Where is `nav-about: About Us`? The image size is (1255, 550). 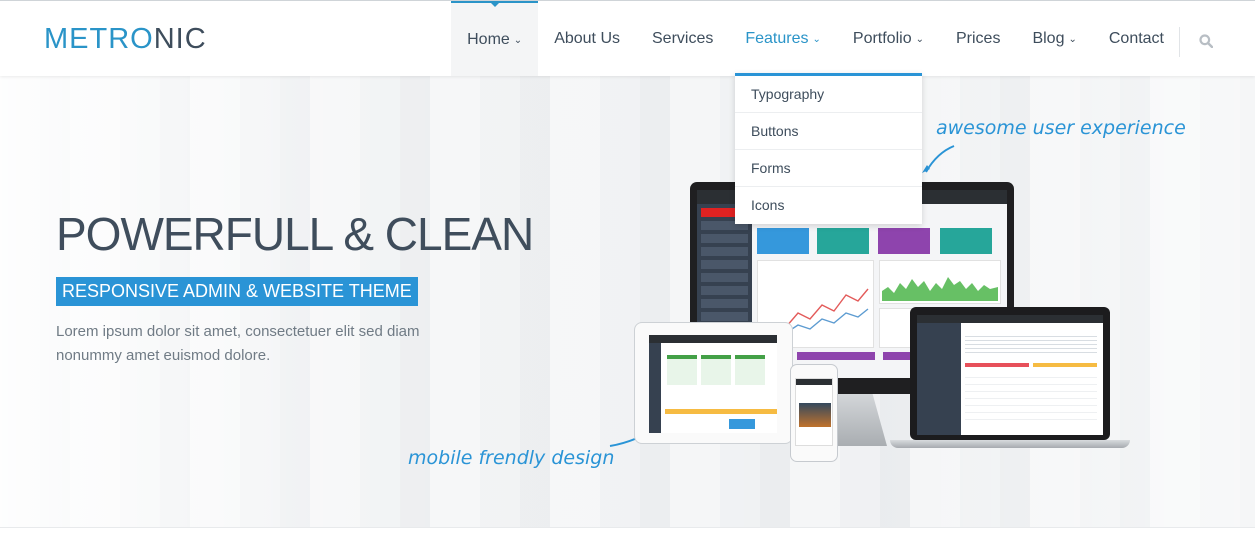 nav-about: About Us is located at coordinates (587, 38).